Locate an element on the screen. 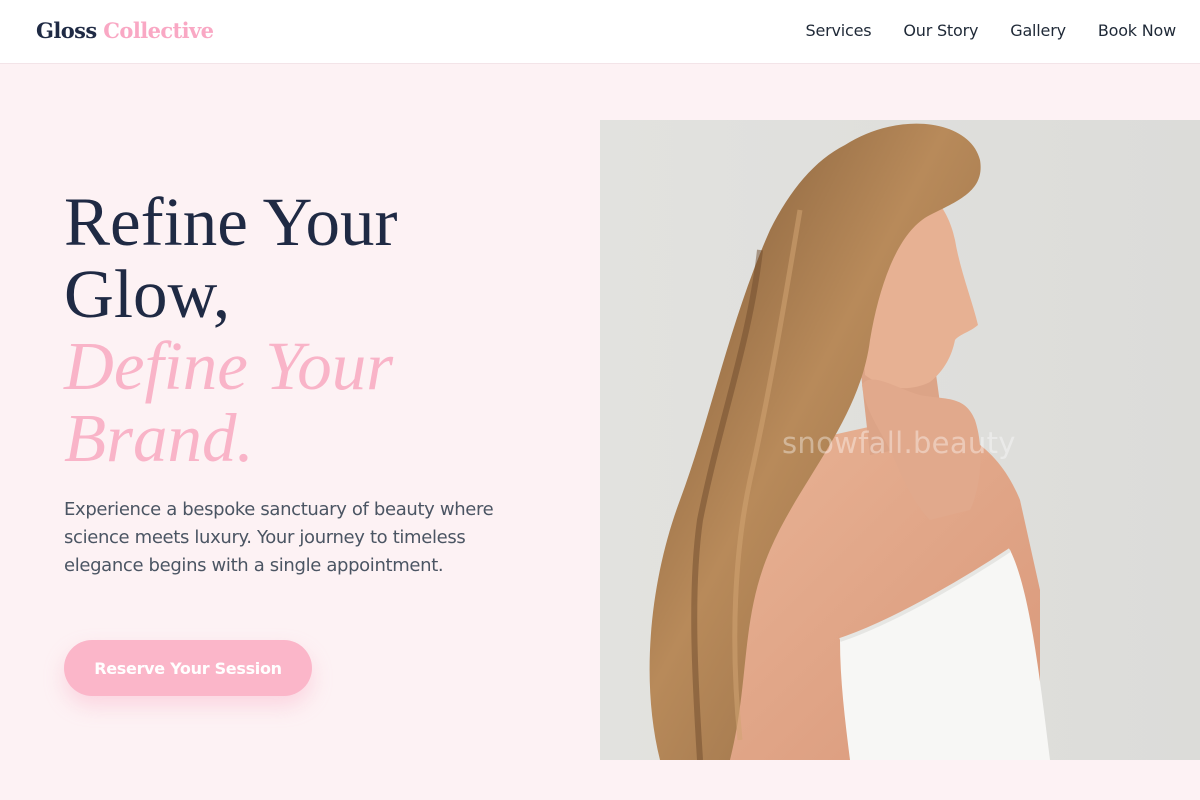 This screenshot has width=1200, height=800. nav-link-book-now: Book Now is located at coordinates (1137, 30).